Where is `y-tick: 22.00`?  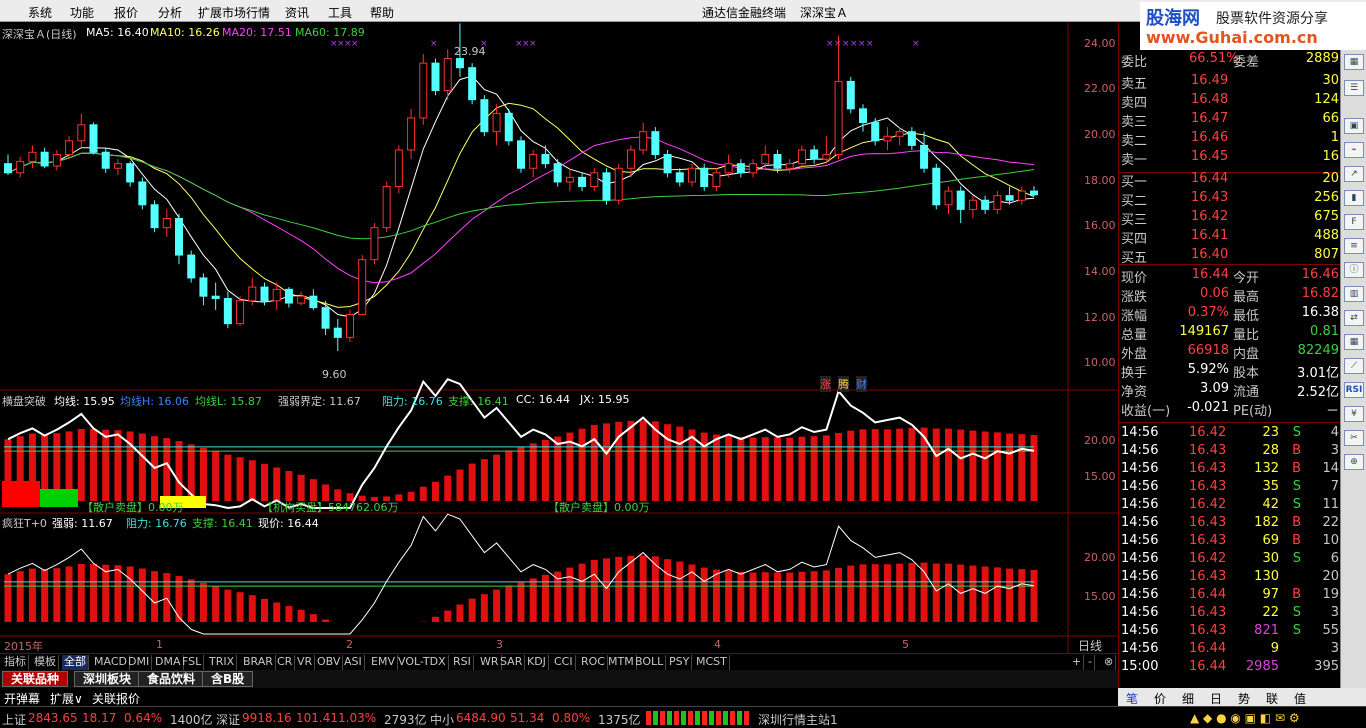
y-tick: 22.00 is located at coordinates (1100, 88).